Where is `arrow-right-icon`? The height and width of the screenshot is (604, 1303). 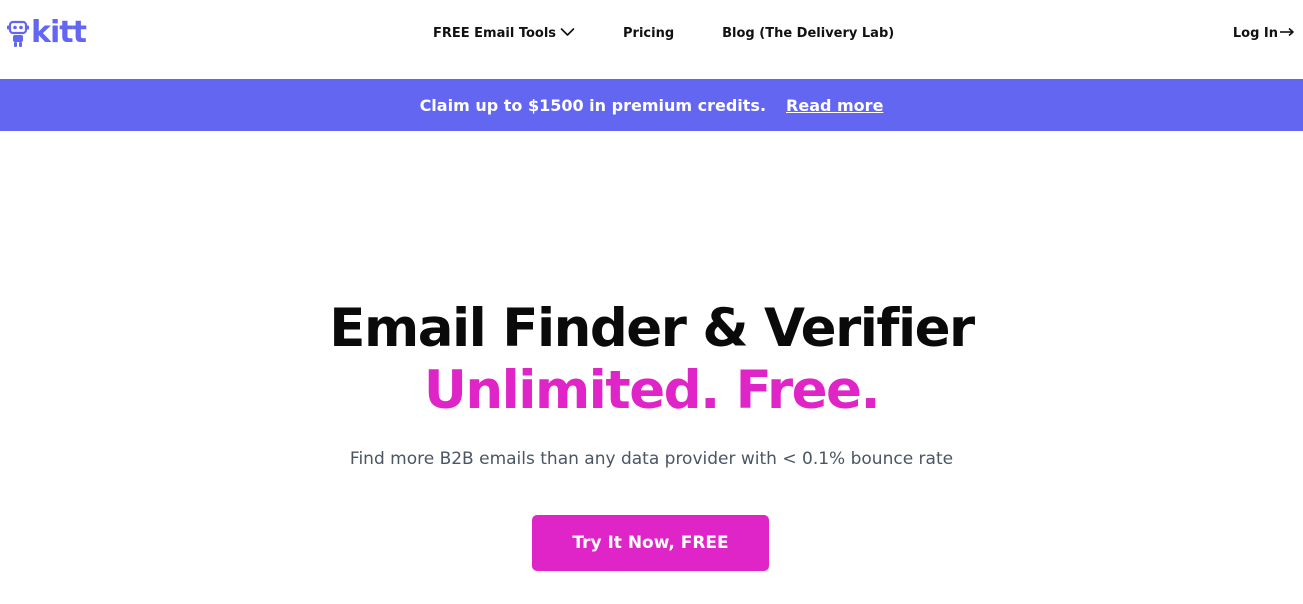
arrow-right-icon is located at coordinates (1287, 33).